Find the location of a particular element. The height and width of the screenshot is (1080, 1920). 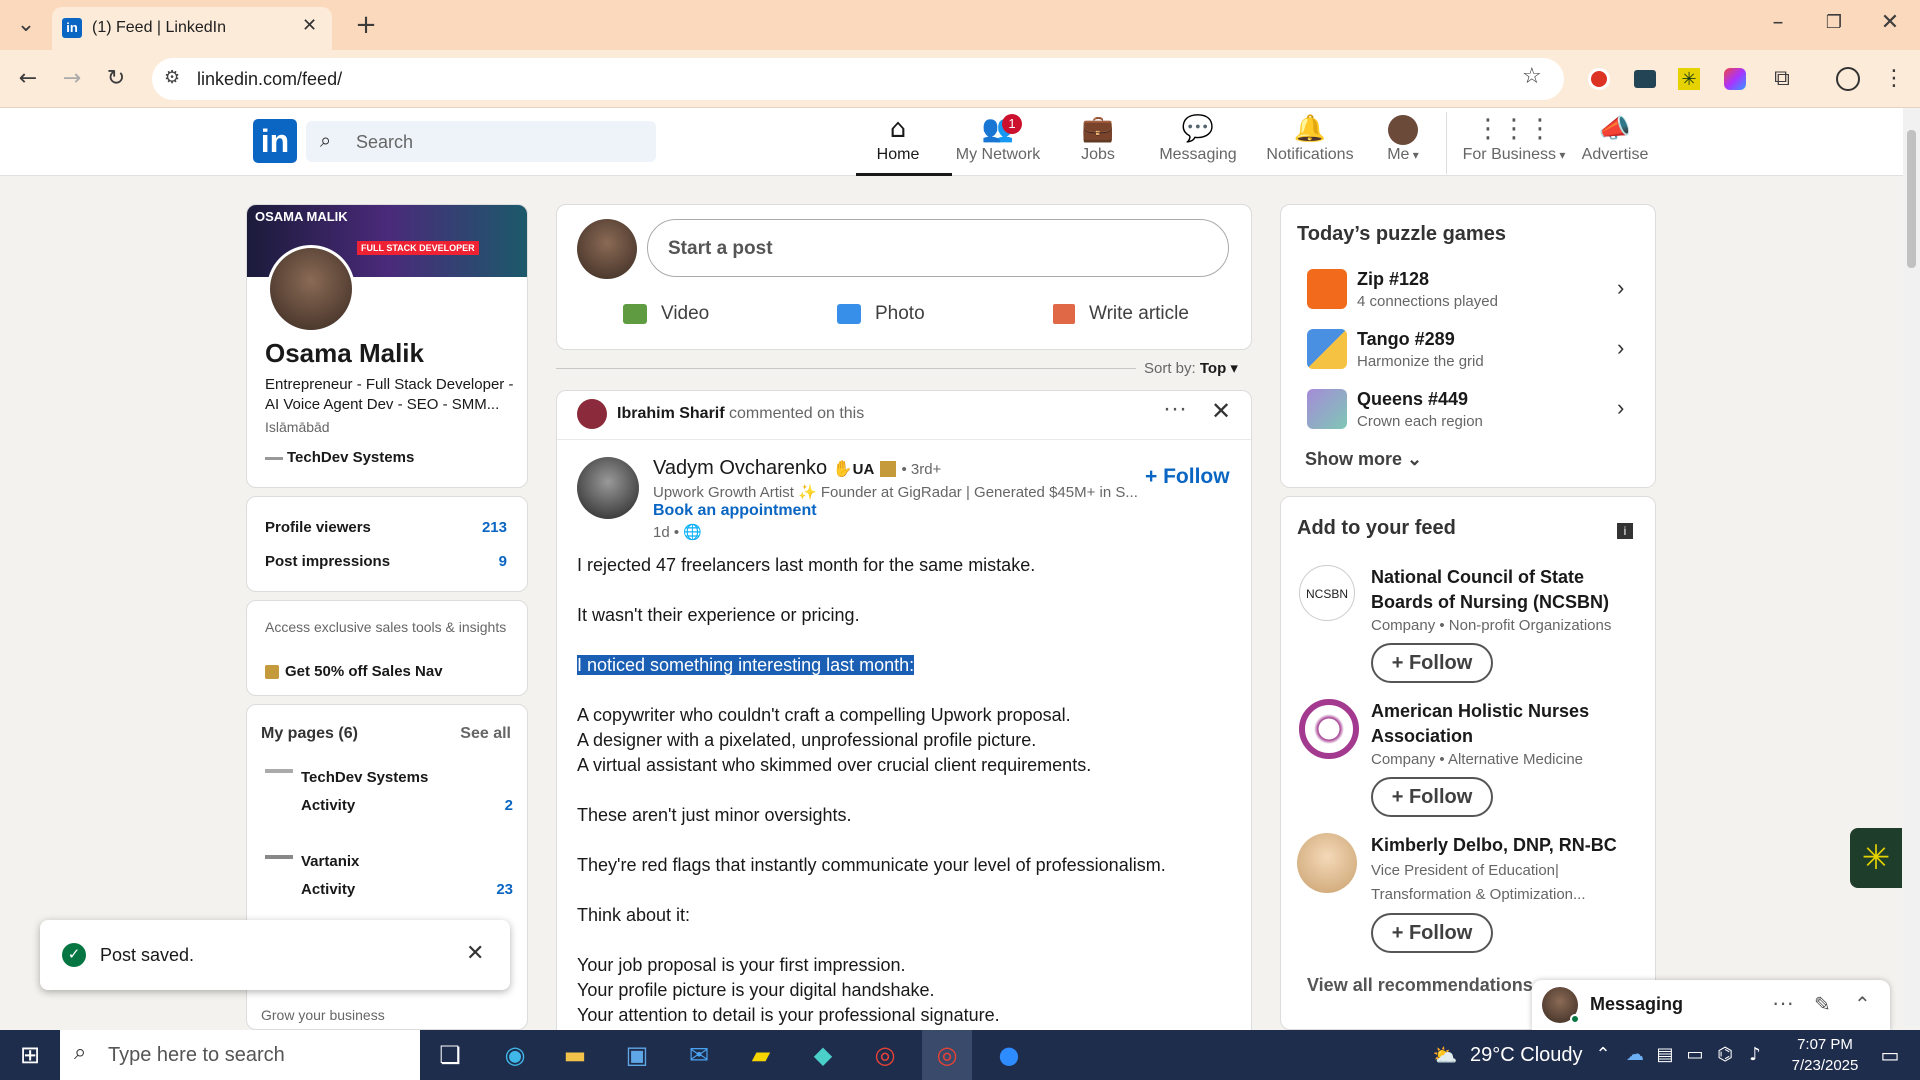

site-info-icon: ⚙ is located at coordinates (172, 77).